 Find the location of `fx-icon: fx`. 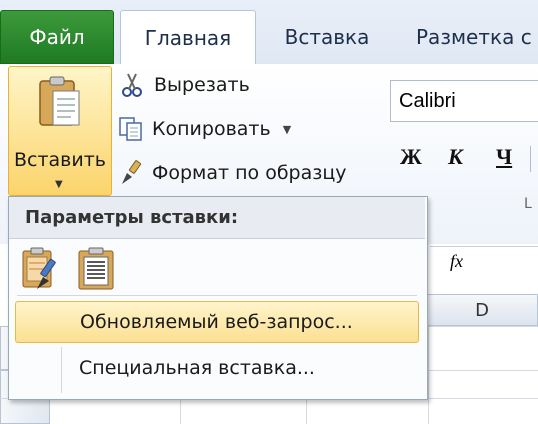

fx-icon: fx is located at coordinates (456, 261).